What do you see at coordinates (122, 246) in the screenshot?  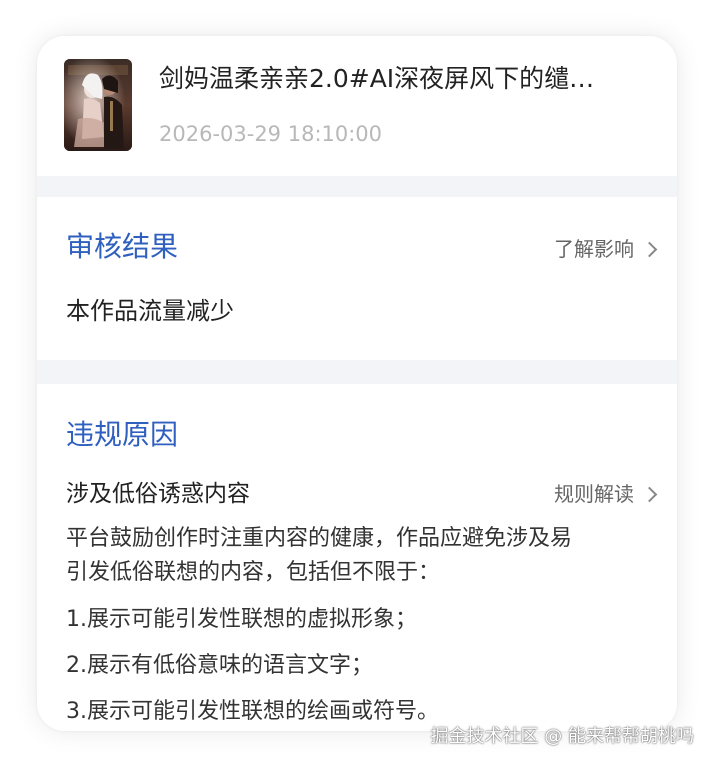 I see `review-result-heading: 审核结果` at bounding box center [122, 246].